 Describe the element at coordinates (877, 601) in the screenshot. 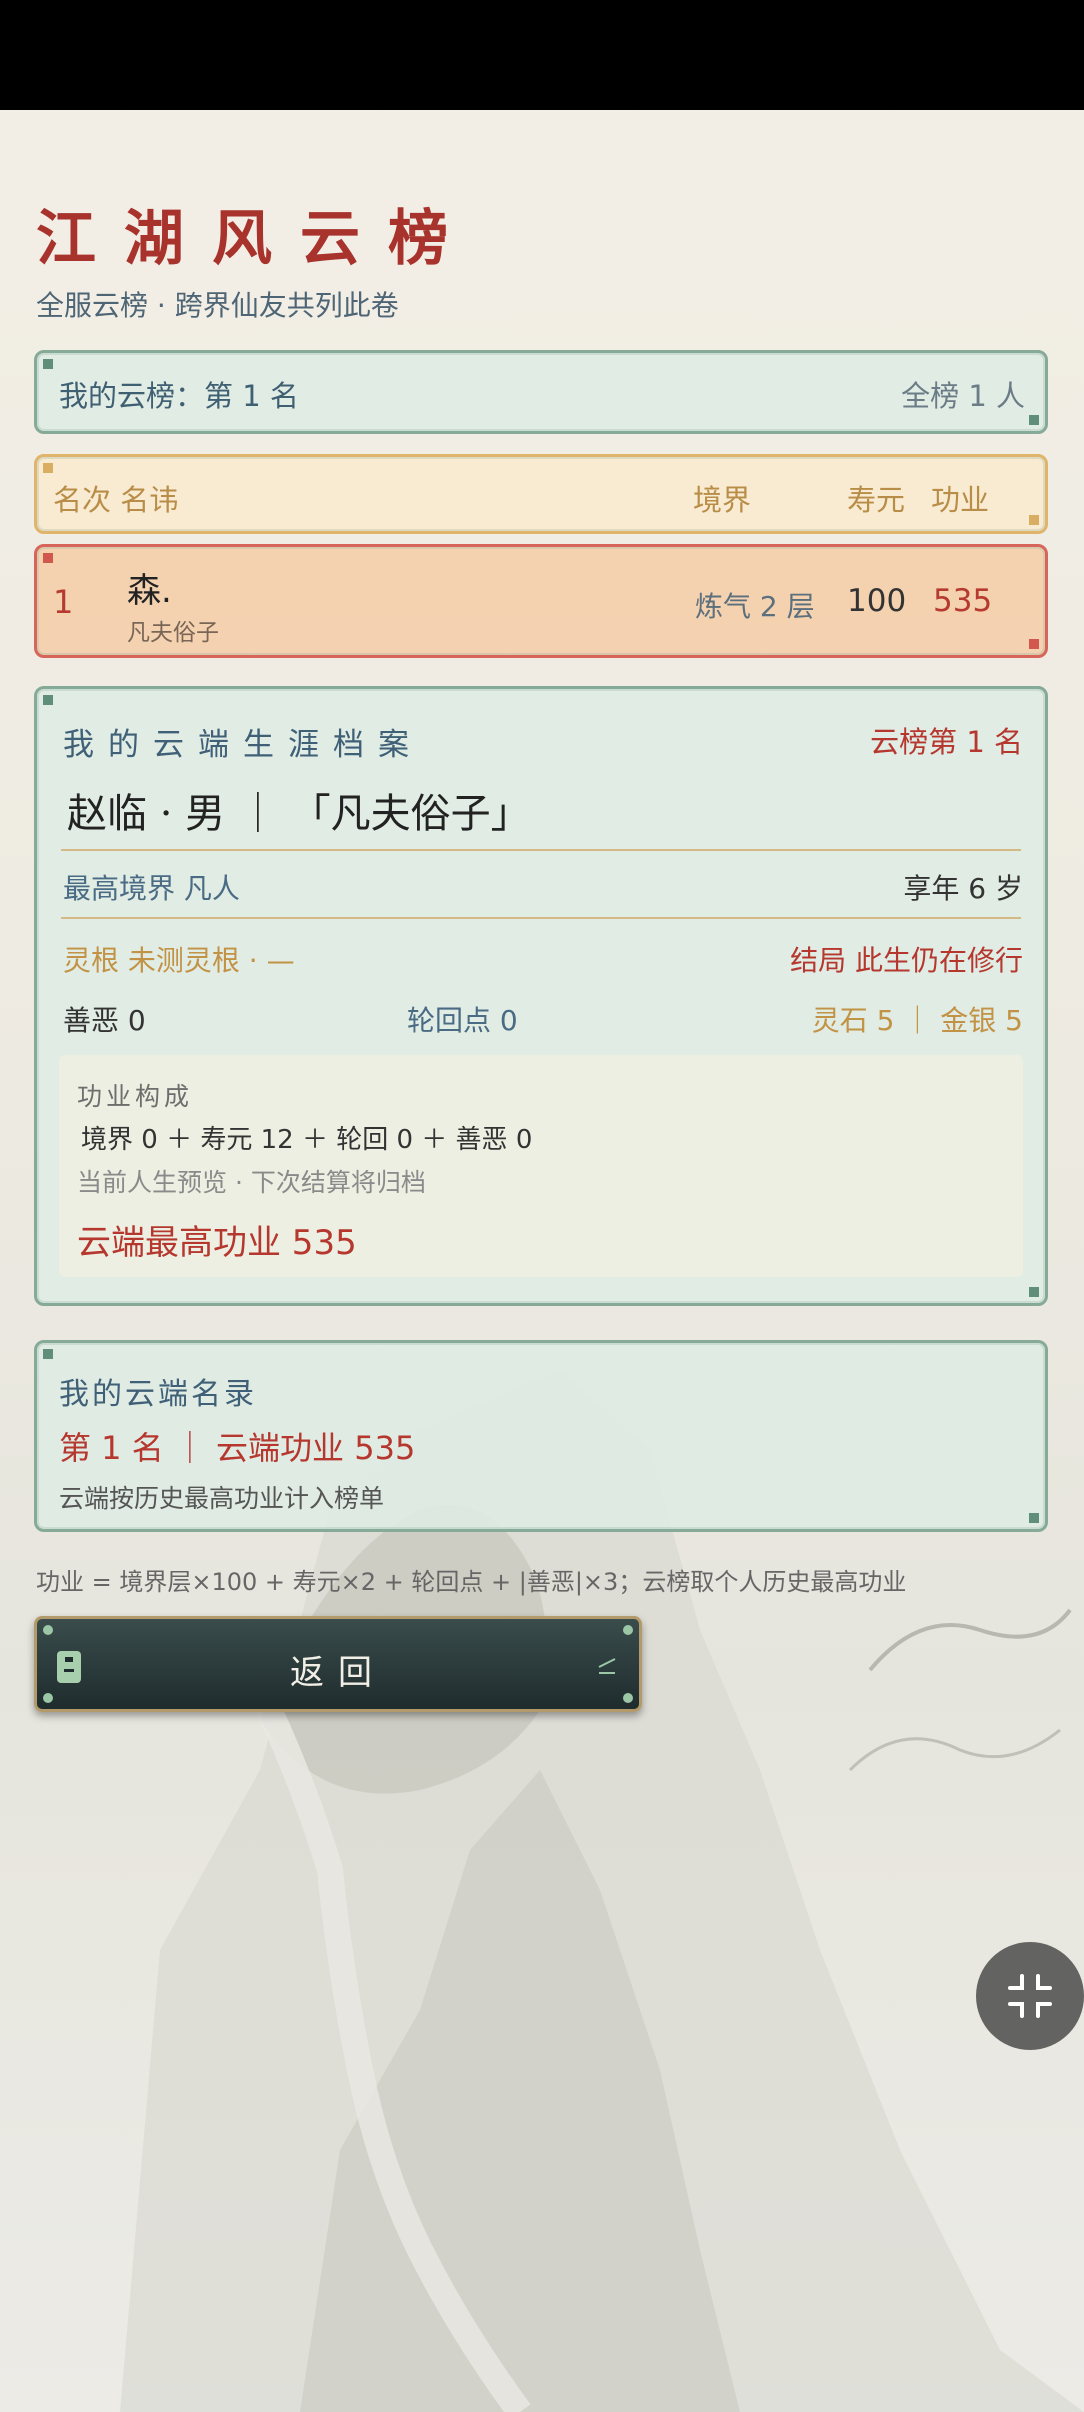

I see `row-lifespan: 100` at that location.